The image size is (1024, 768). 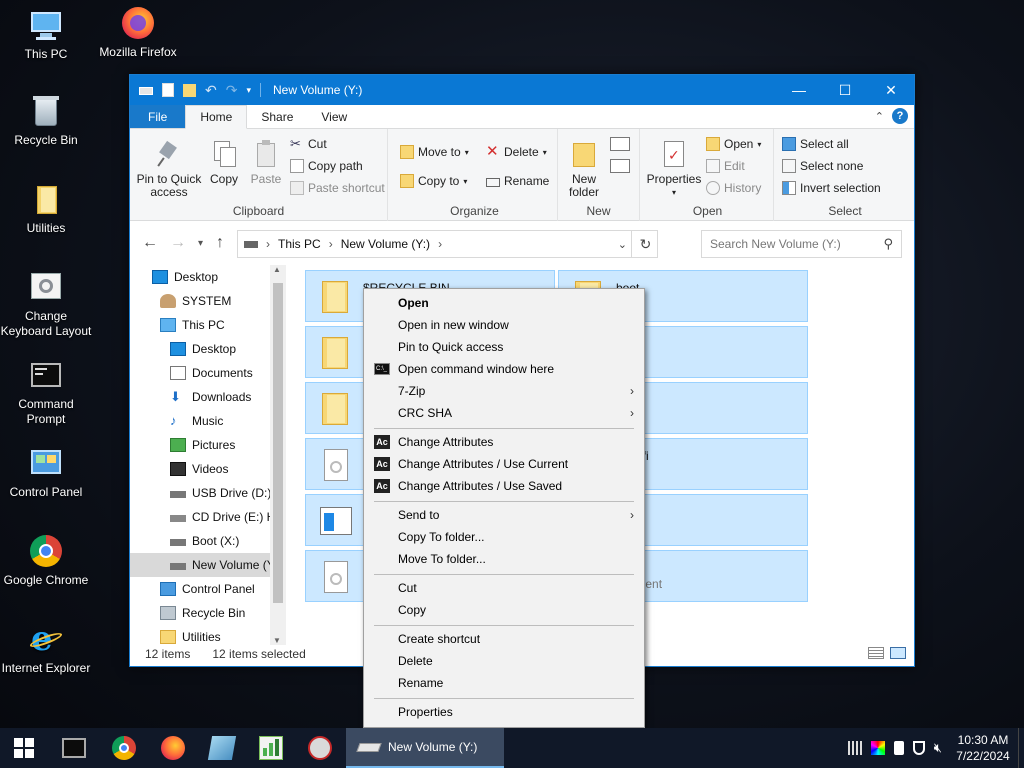 I want to click on security-icon, so click(x=918, y=748).